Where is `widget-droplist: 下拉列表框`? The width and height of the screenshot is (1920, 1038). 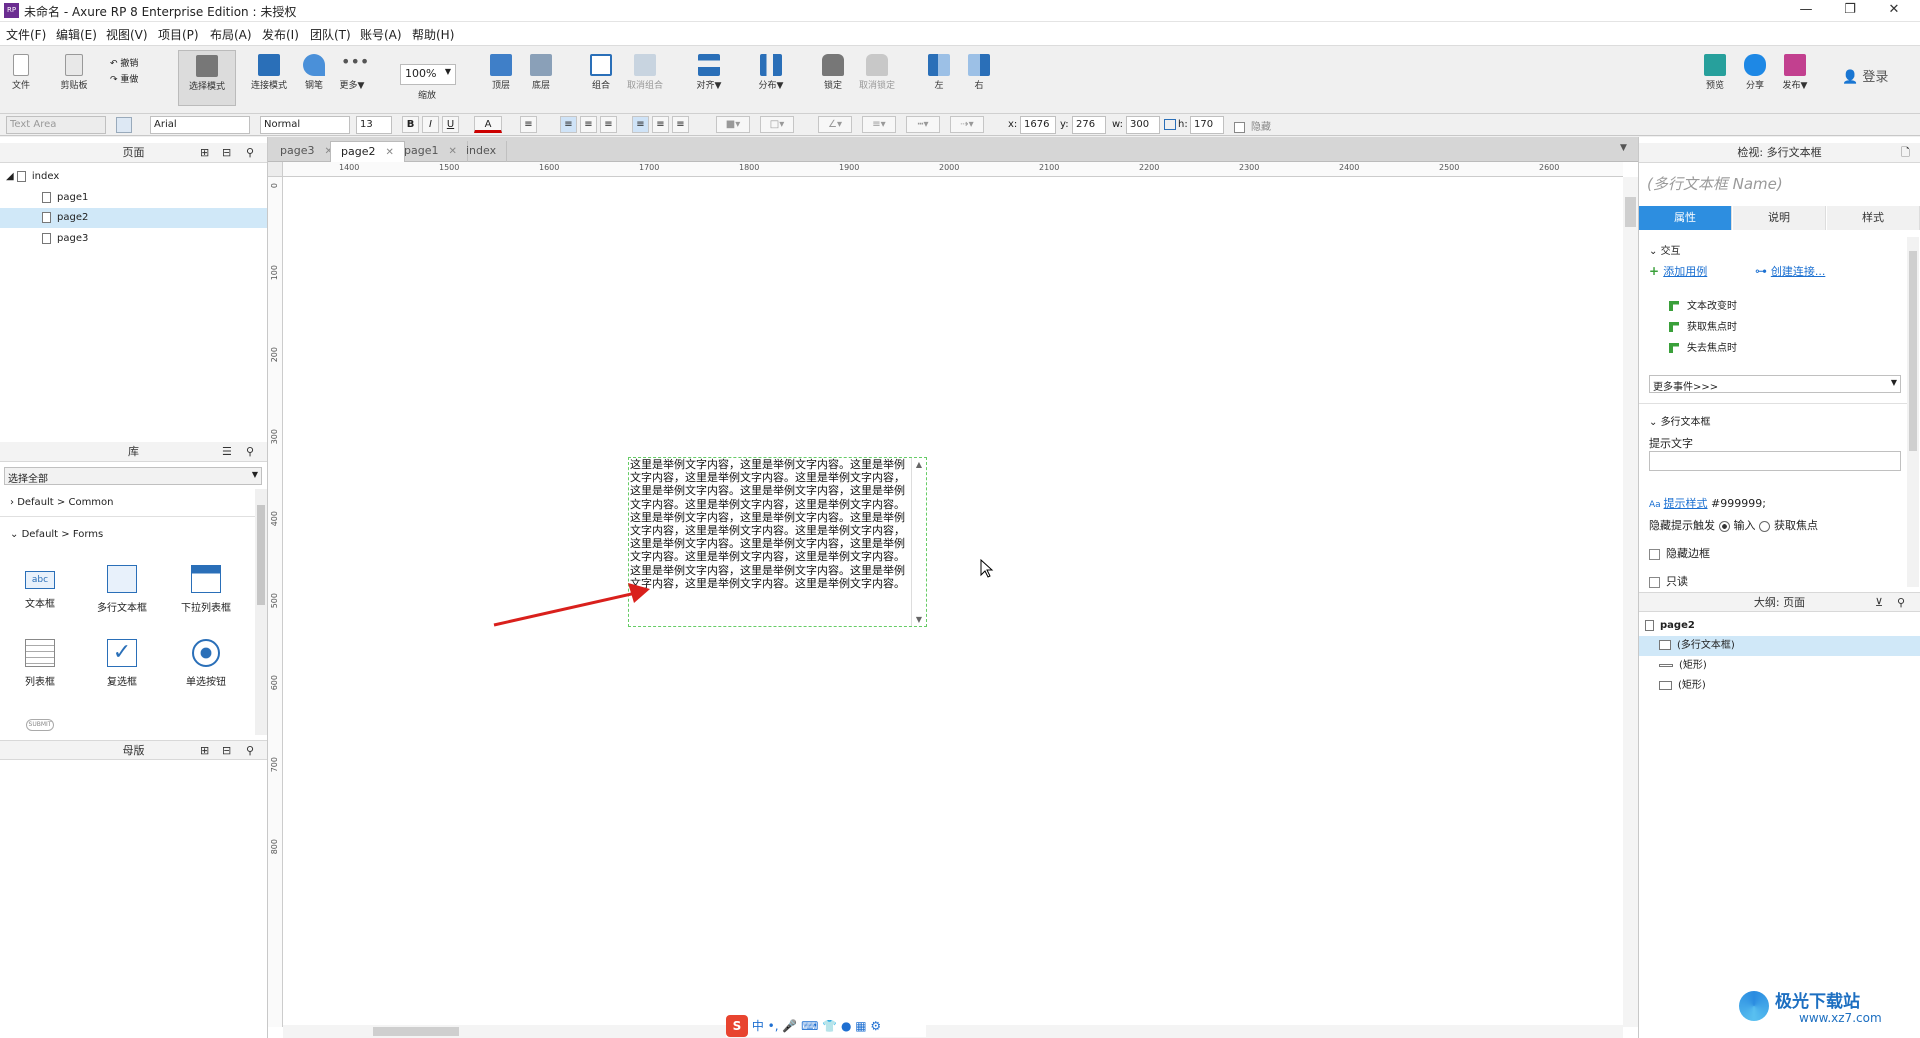
widget-droplist: 下拉列表框 is located at coordinates (206, 589).